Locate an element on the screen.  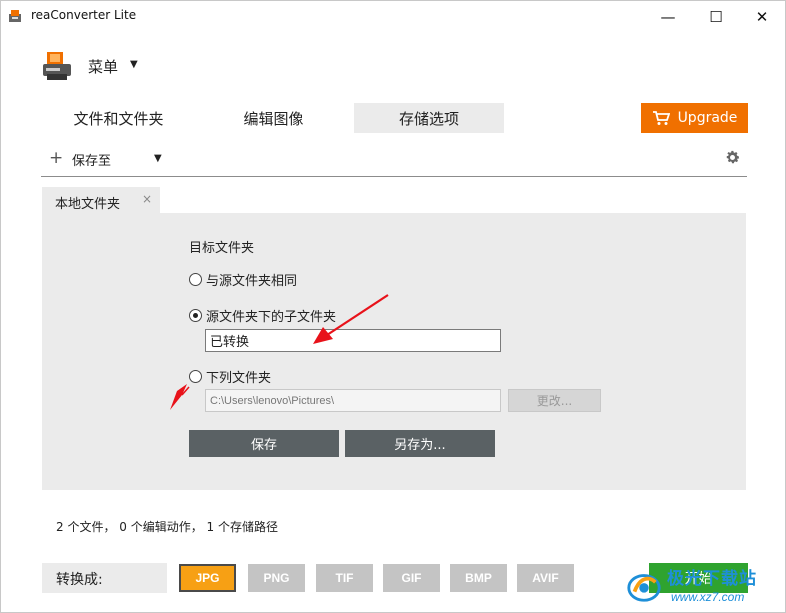
radio-button-checked is located at coordinates (195, 315).